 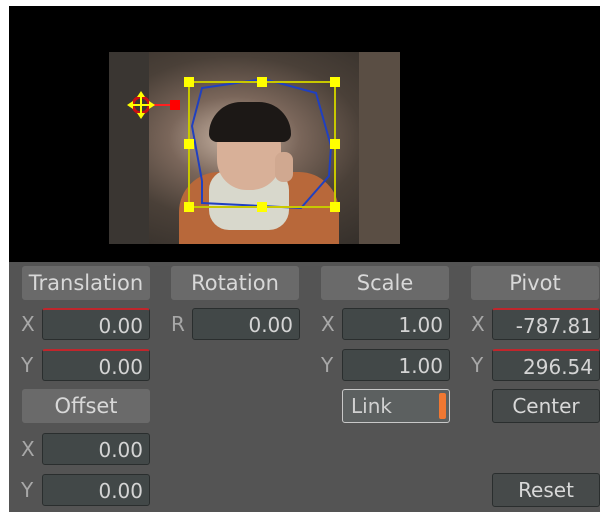 I want to click on pivot-x-label: X, so click(x=478, y=324).